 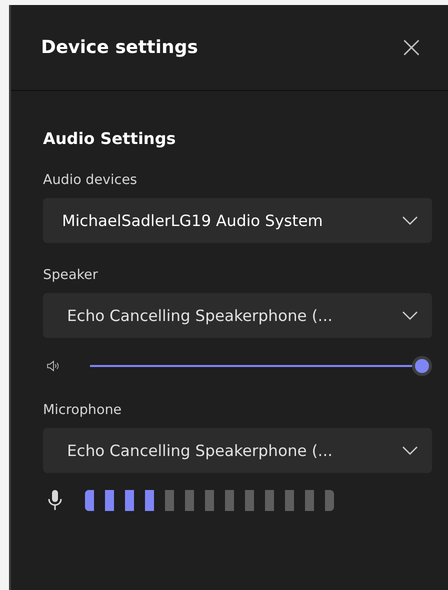 I want to click on close-button: ×, so click(x=411, y=47).